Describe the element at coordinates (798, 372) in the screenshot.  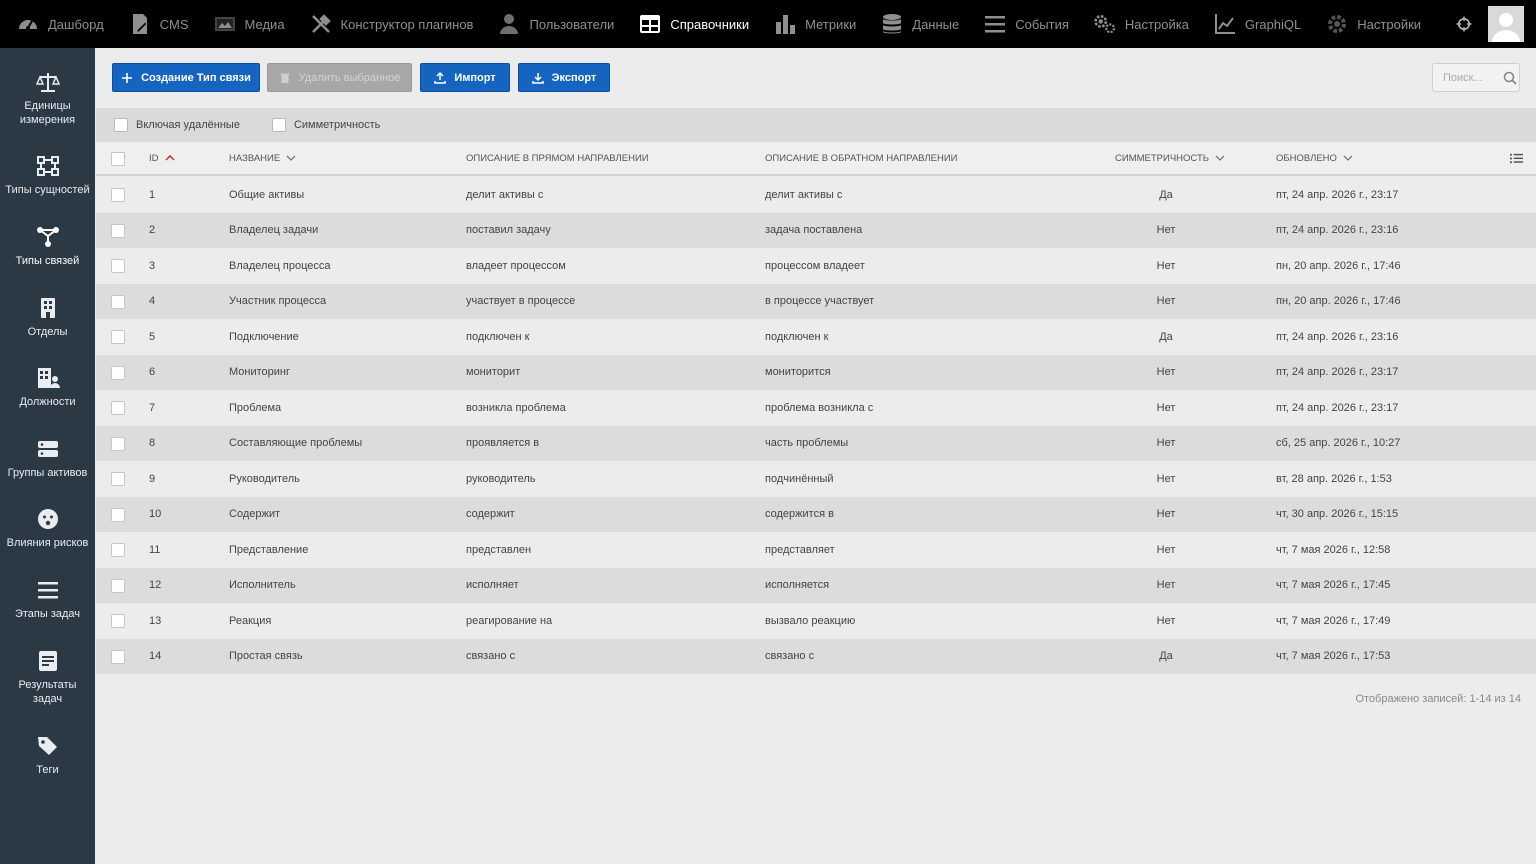
I see `cell-reverse: мониторится` at that location.